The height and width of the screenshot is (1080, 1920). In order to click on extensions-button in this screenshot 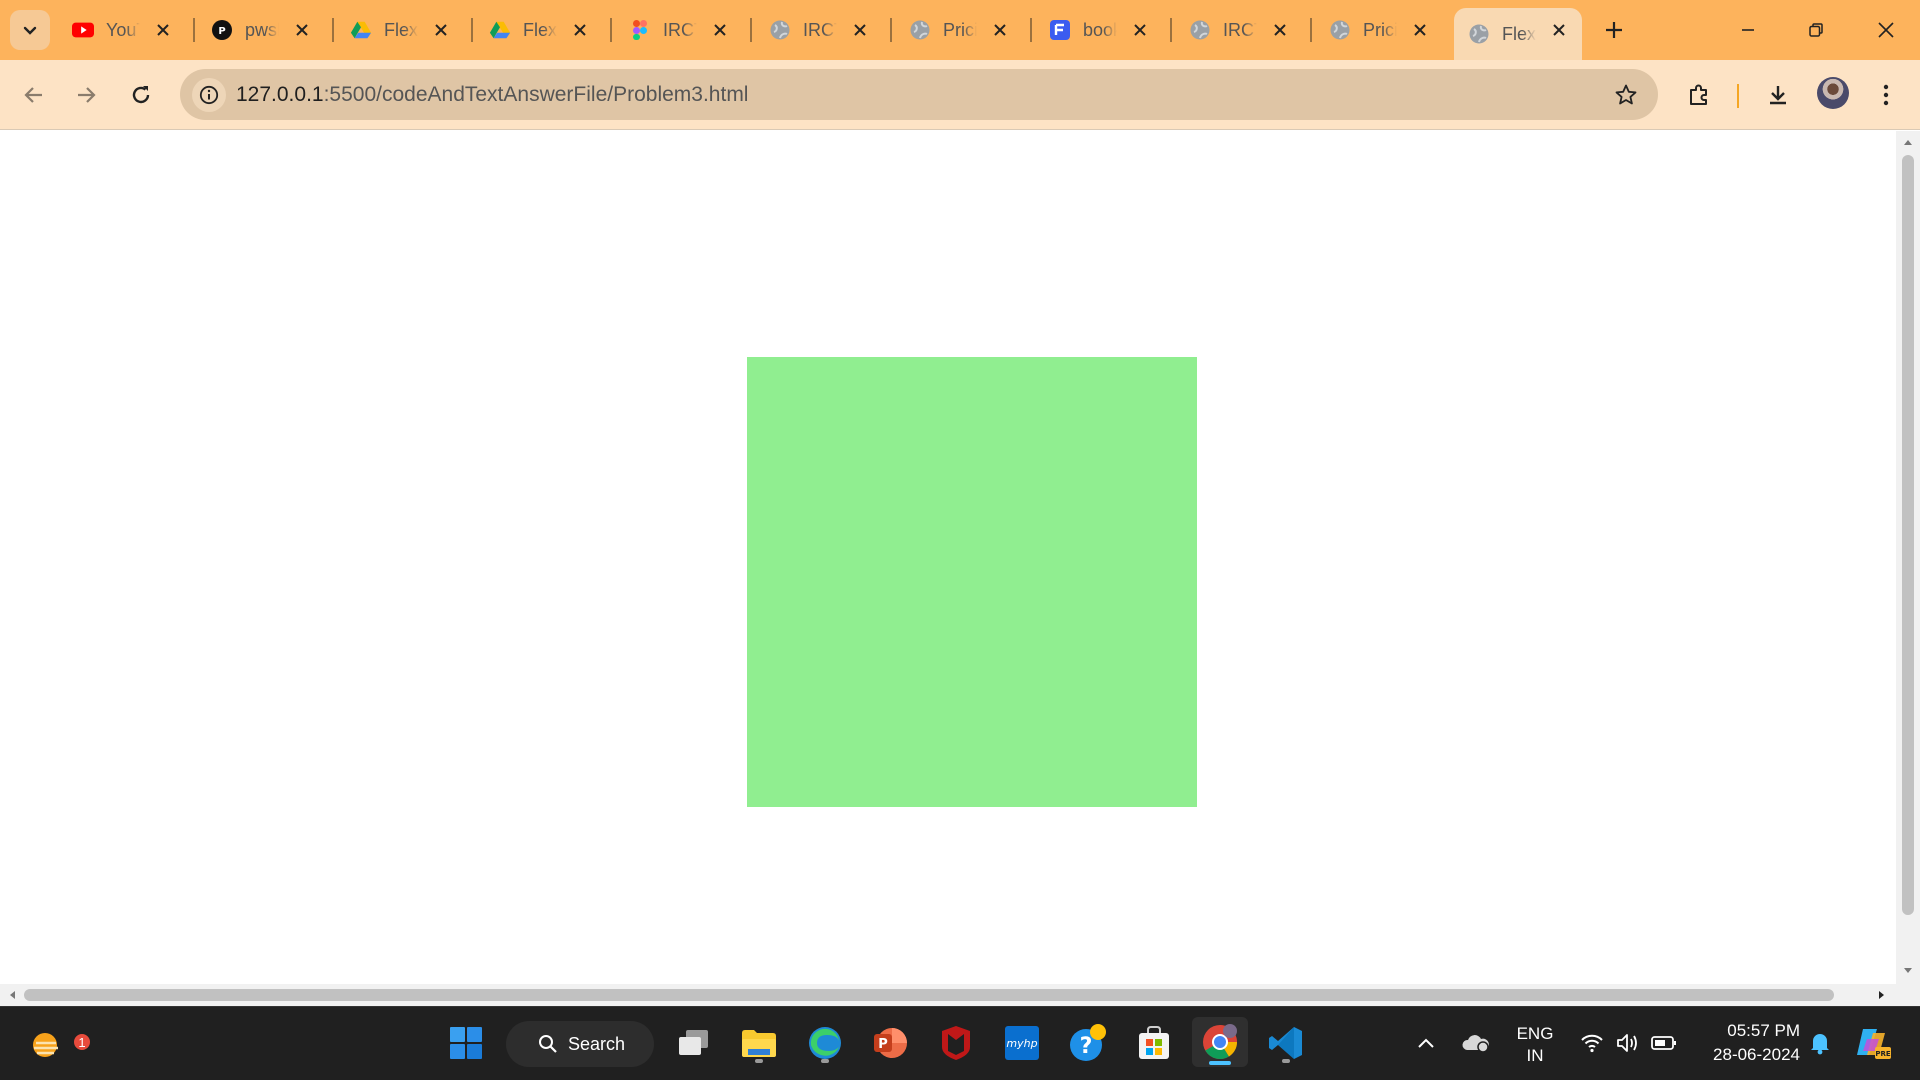, I will do `click(1699, 95)`.